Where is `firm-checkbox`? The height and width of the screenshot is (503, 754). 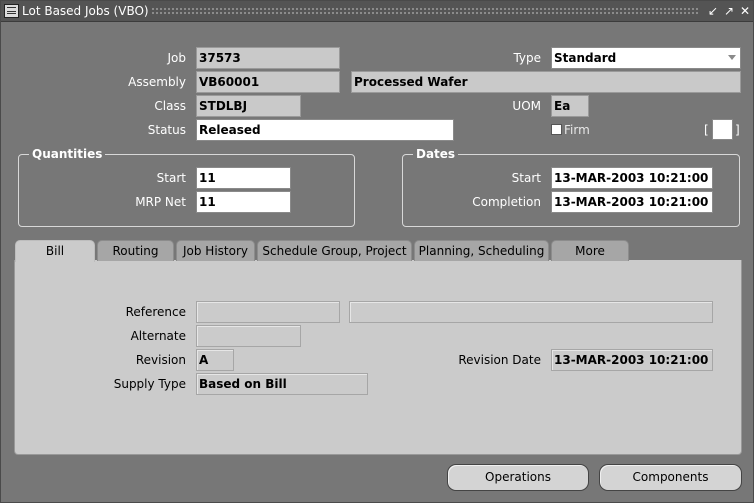
firm-checkbox is located at coordinates (556, 129).